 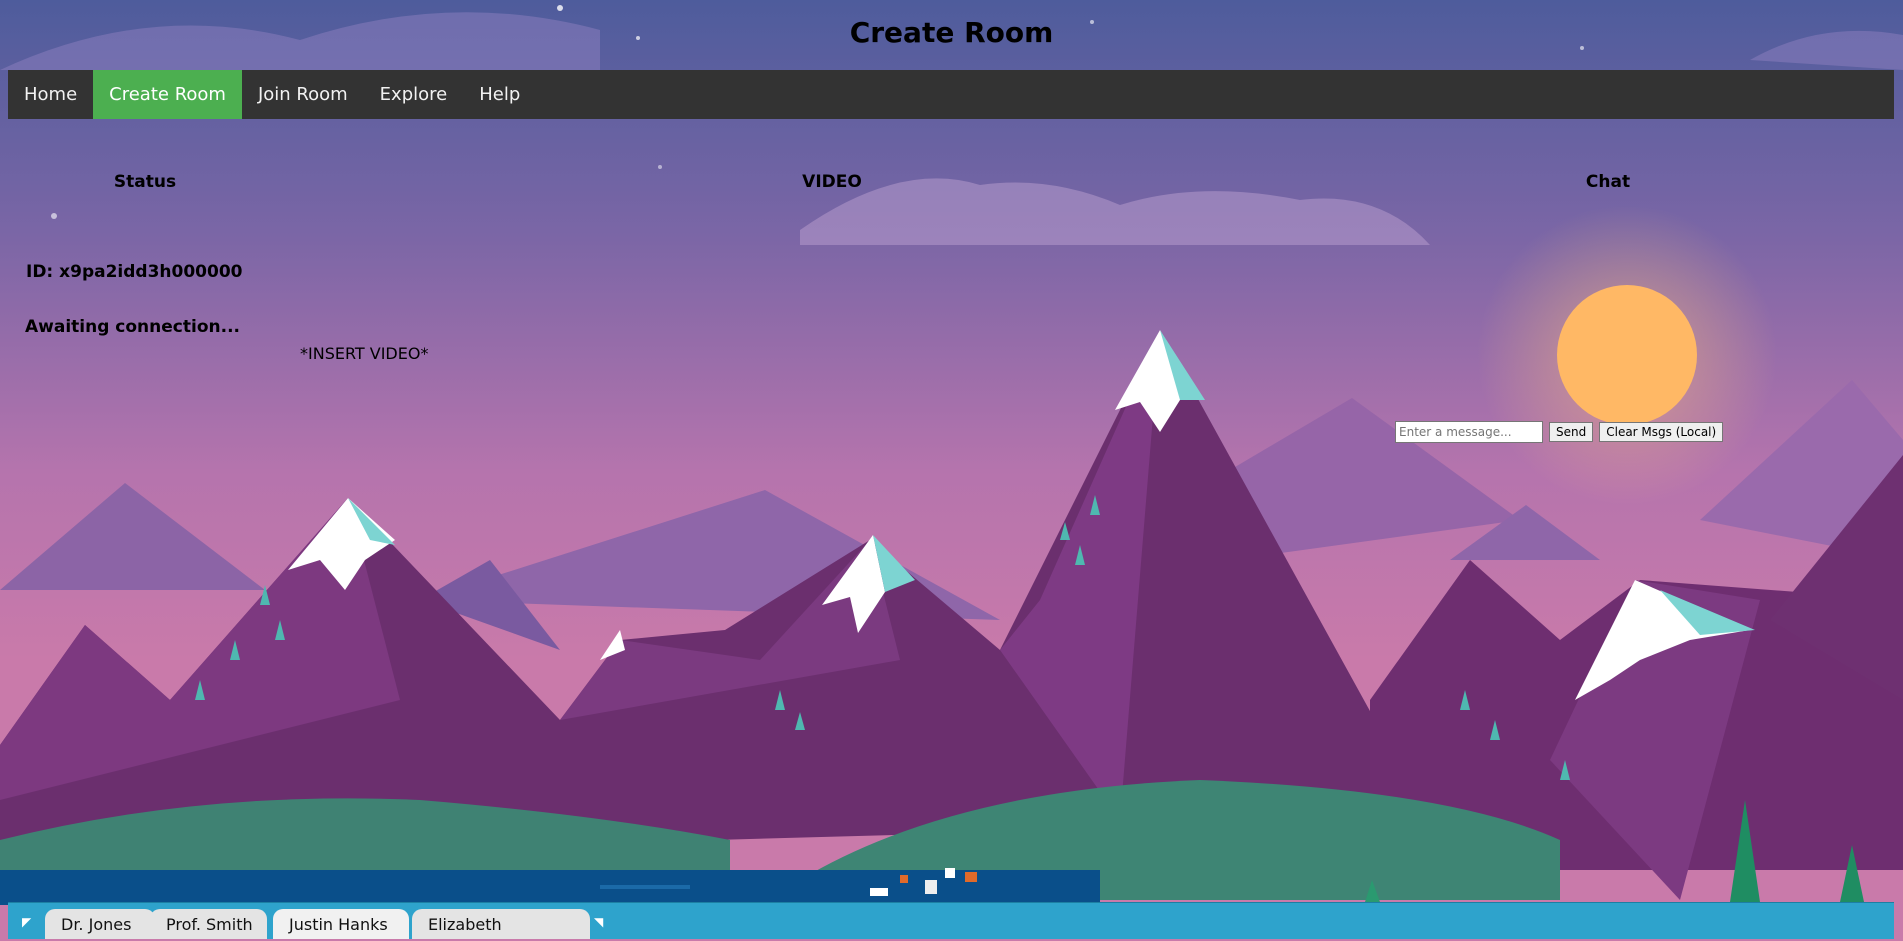 What do you see at coordinates (208, 924) in the screenshot?
I see `participant-tab: Prof. Smith` at bounding box center [208, 924].